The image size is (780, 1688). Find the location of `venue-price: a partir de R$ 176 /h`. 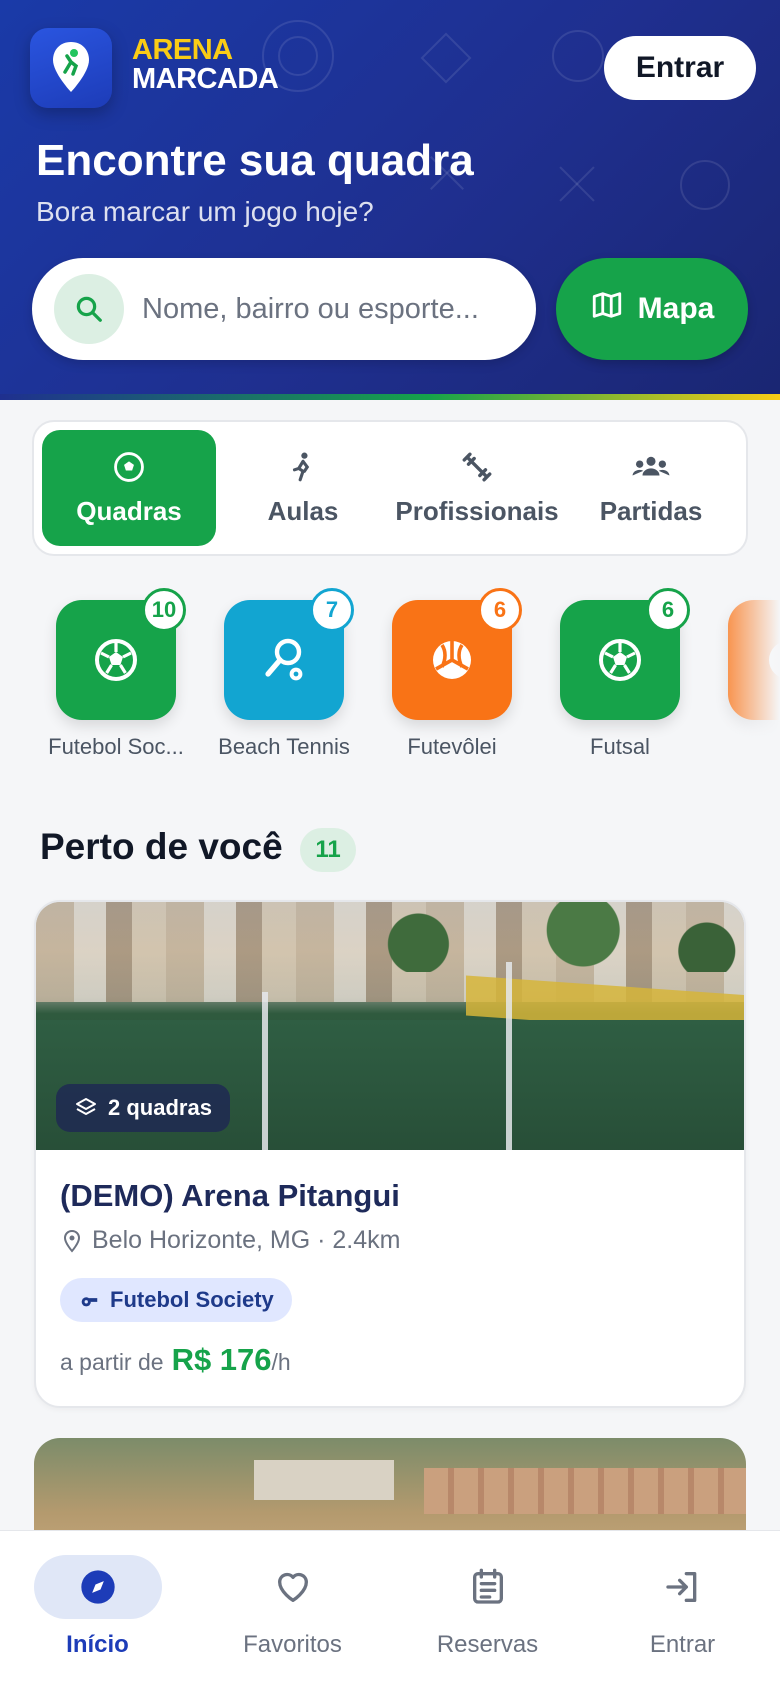

venue-price: a partir de R$ 176 /h is located at coordinates (175, 1360).